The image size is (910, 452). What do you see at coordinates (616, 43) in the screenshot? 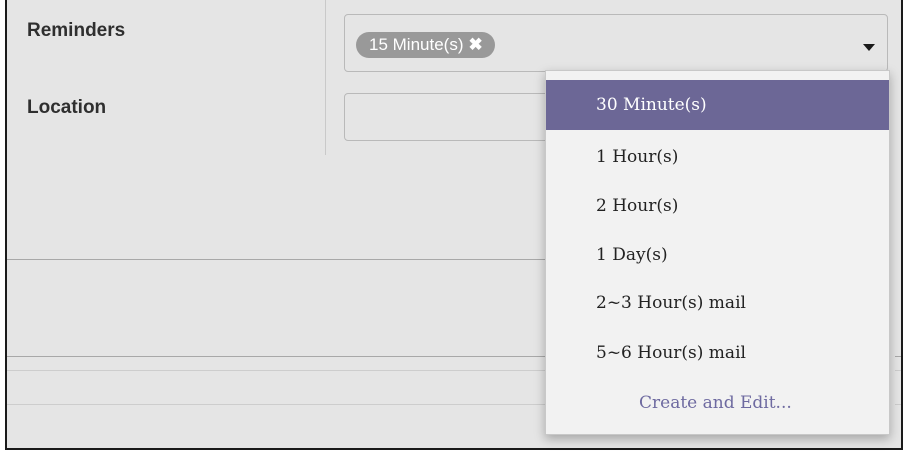
I see `reminders-select: 15 Minute(s) ✖` at bounding box center [616, 43].